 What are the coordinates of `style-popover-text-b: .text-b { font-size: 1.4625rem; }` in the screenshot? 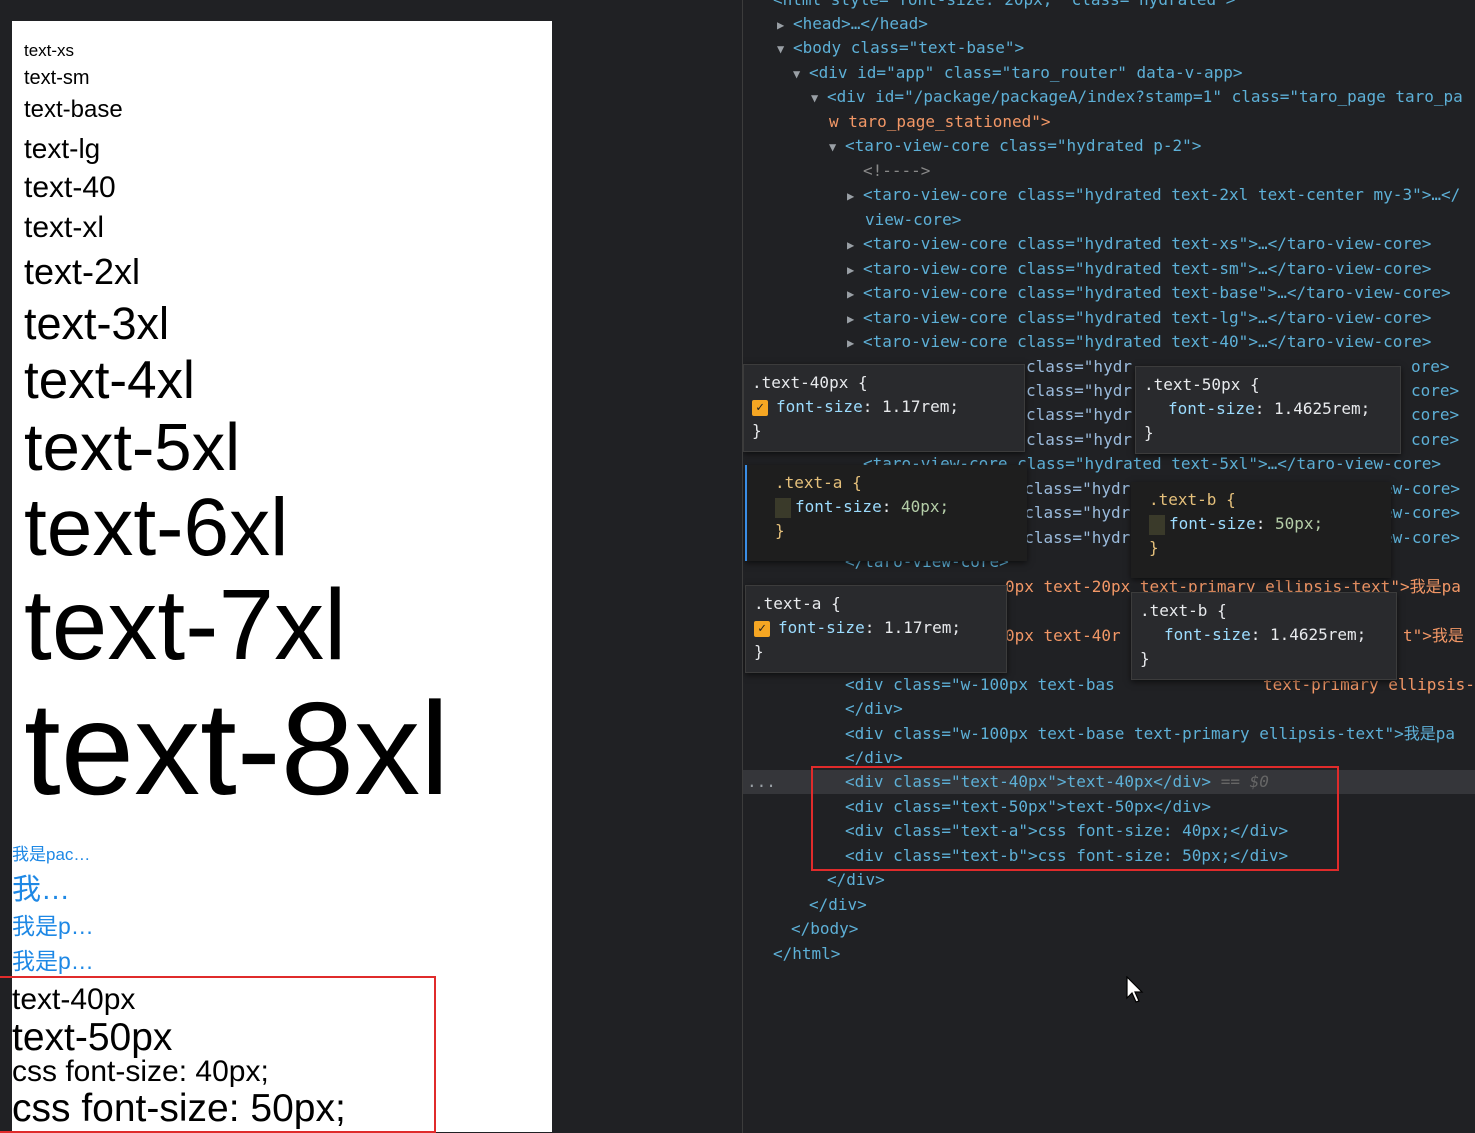 It's located at (1264, 636).